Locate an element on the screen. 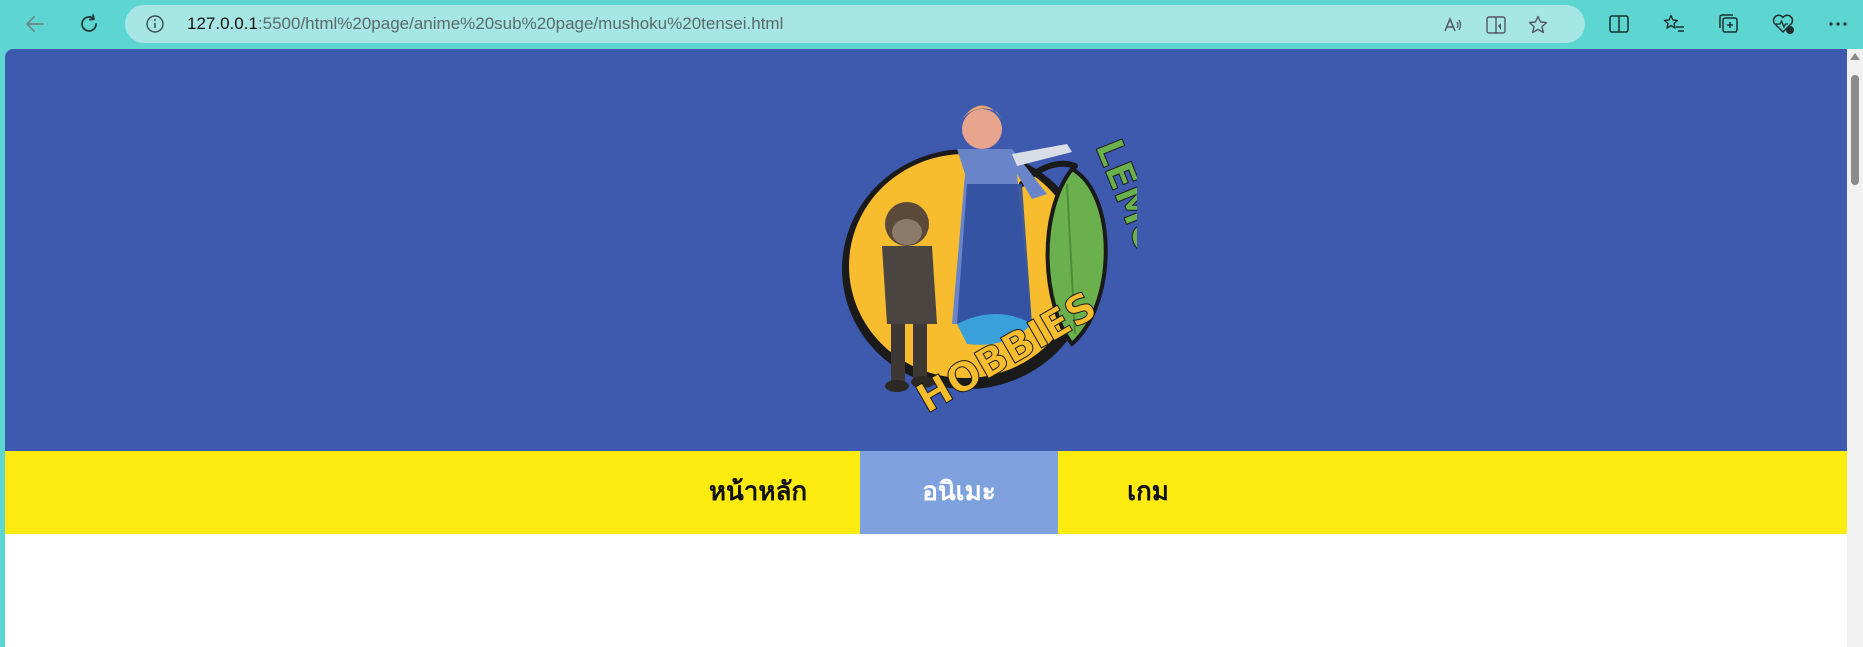 This screenshot has height=647, width=1863. nav-game: เกม is located at coordinates (1148, 492).